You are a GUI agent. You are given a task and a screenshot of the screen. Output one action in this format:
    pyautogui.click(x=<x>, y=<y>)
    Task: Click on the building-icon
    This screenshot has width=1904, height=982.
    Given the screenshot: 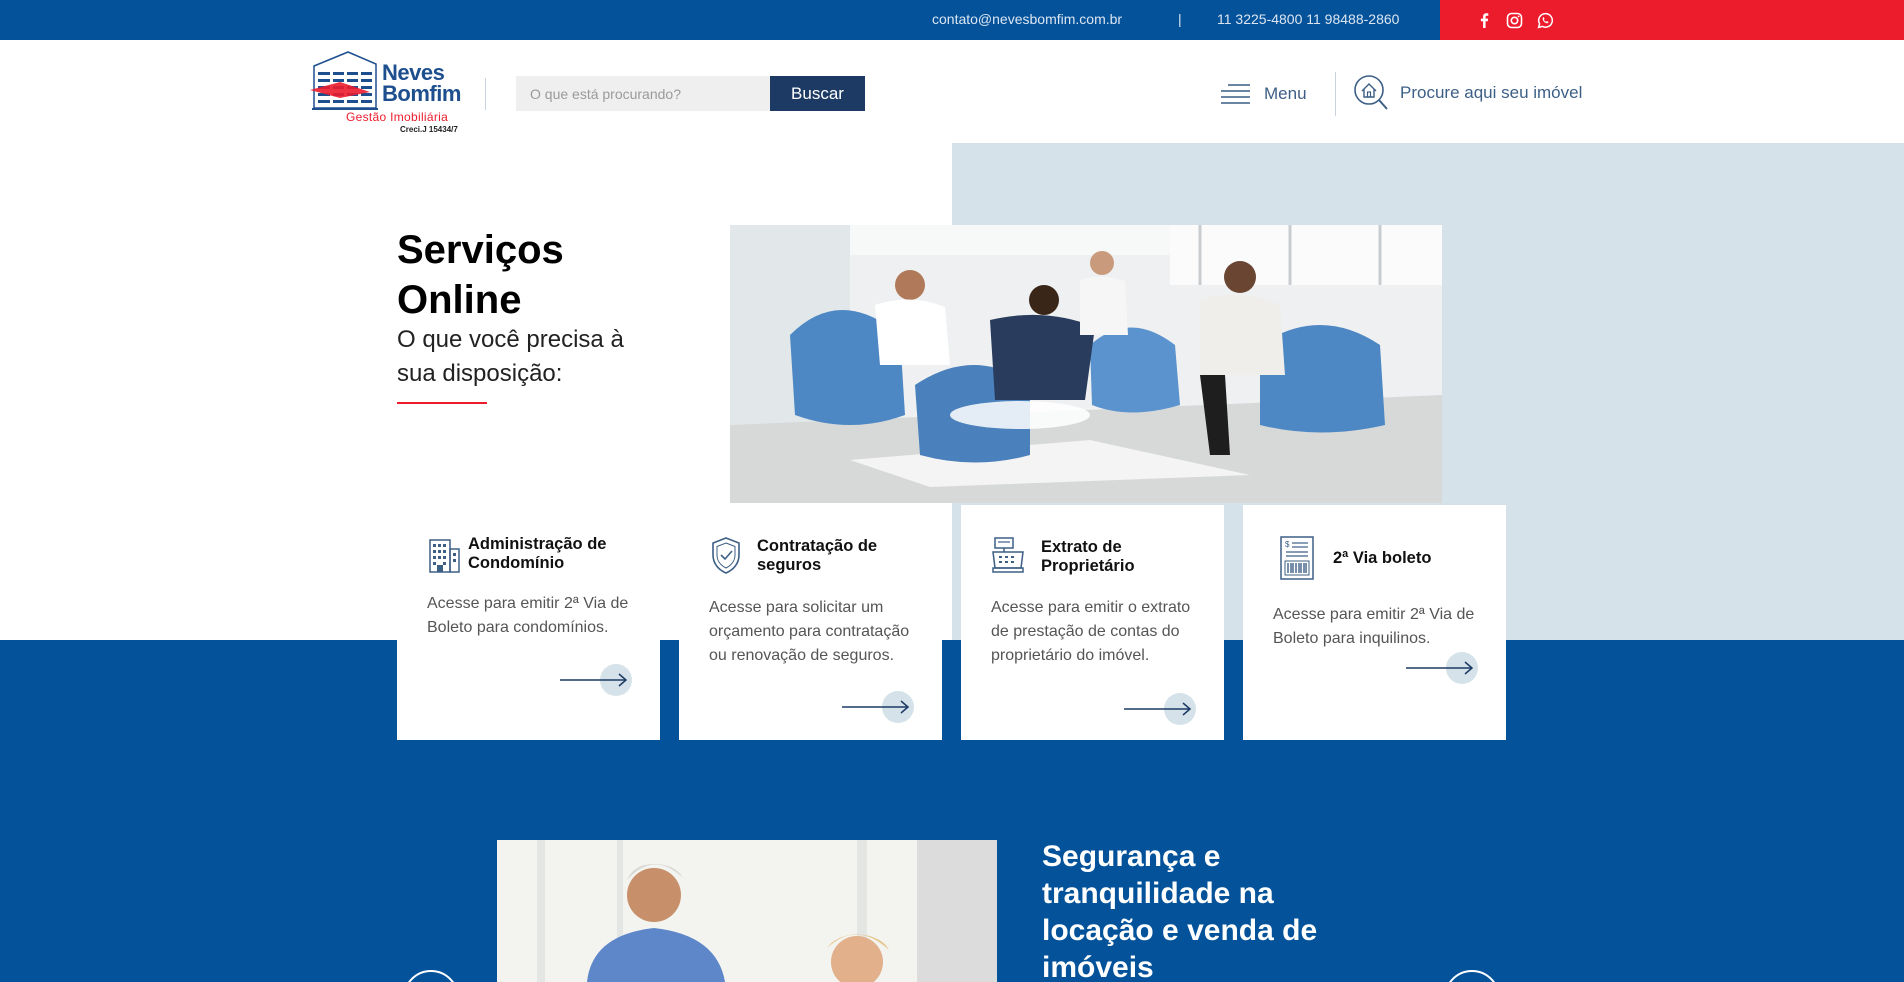 What is the action you would take?
    pyautogui.click(x=444, y=556)
    